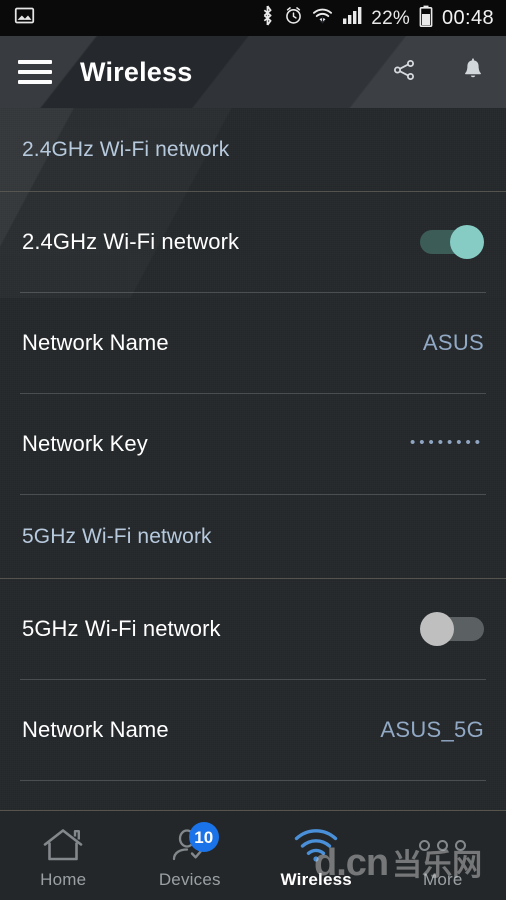 Image resolution: width=506 pixels, height=900 pixels. I want to click on devices-icon: 10, so click(193, 843).